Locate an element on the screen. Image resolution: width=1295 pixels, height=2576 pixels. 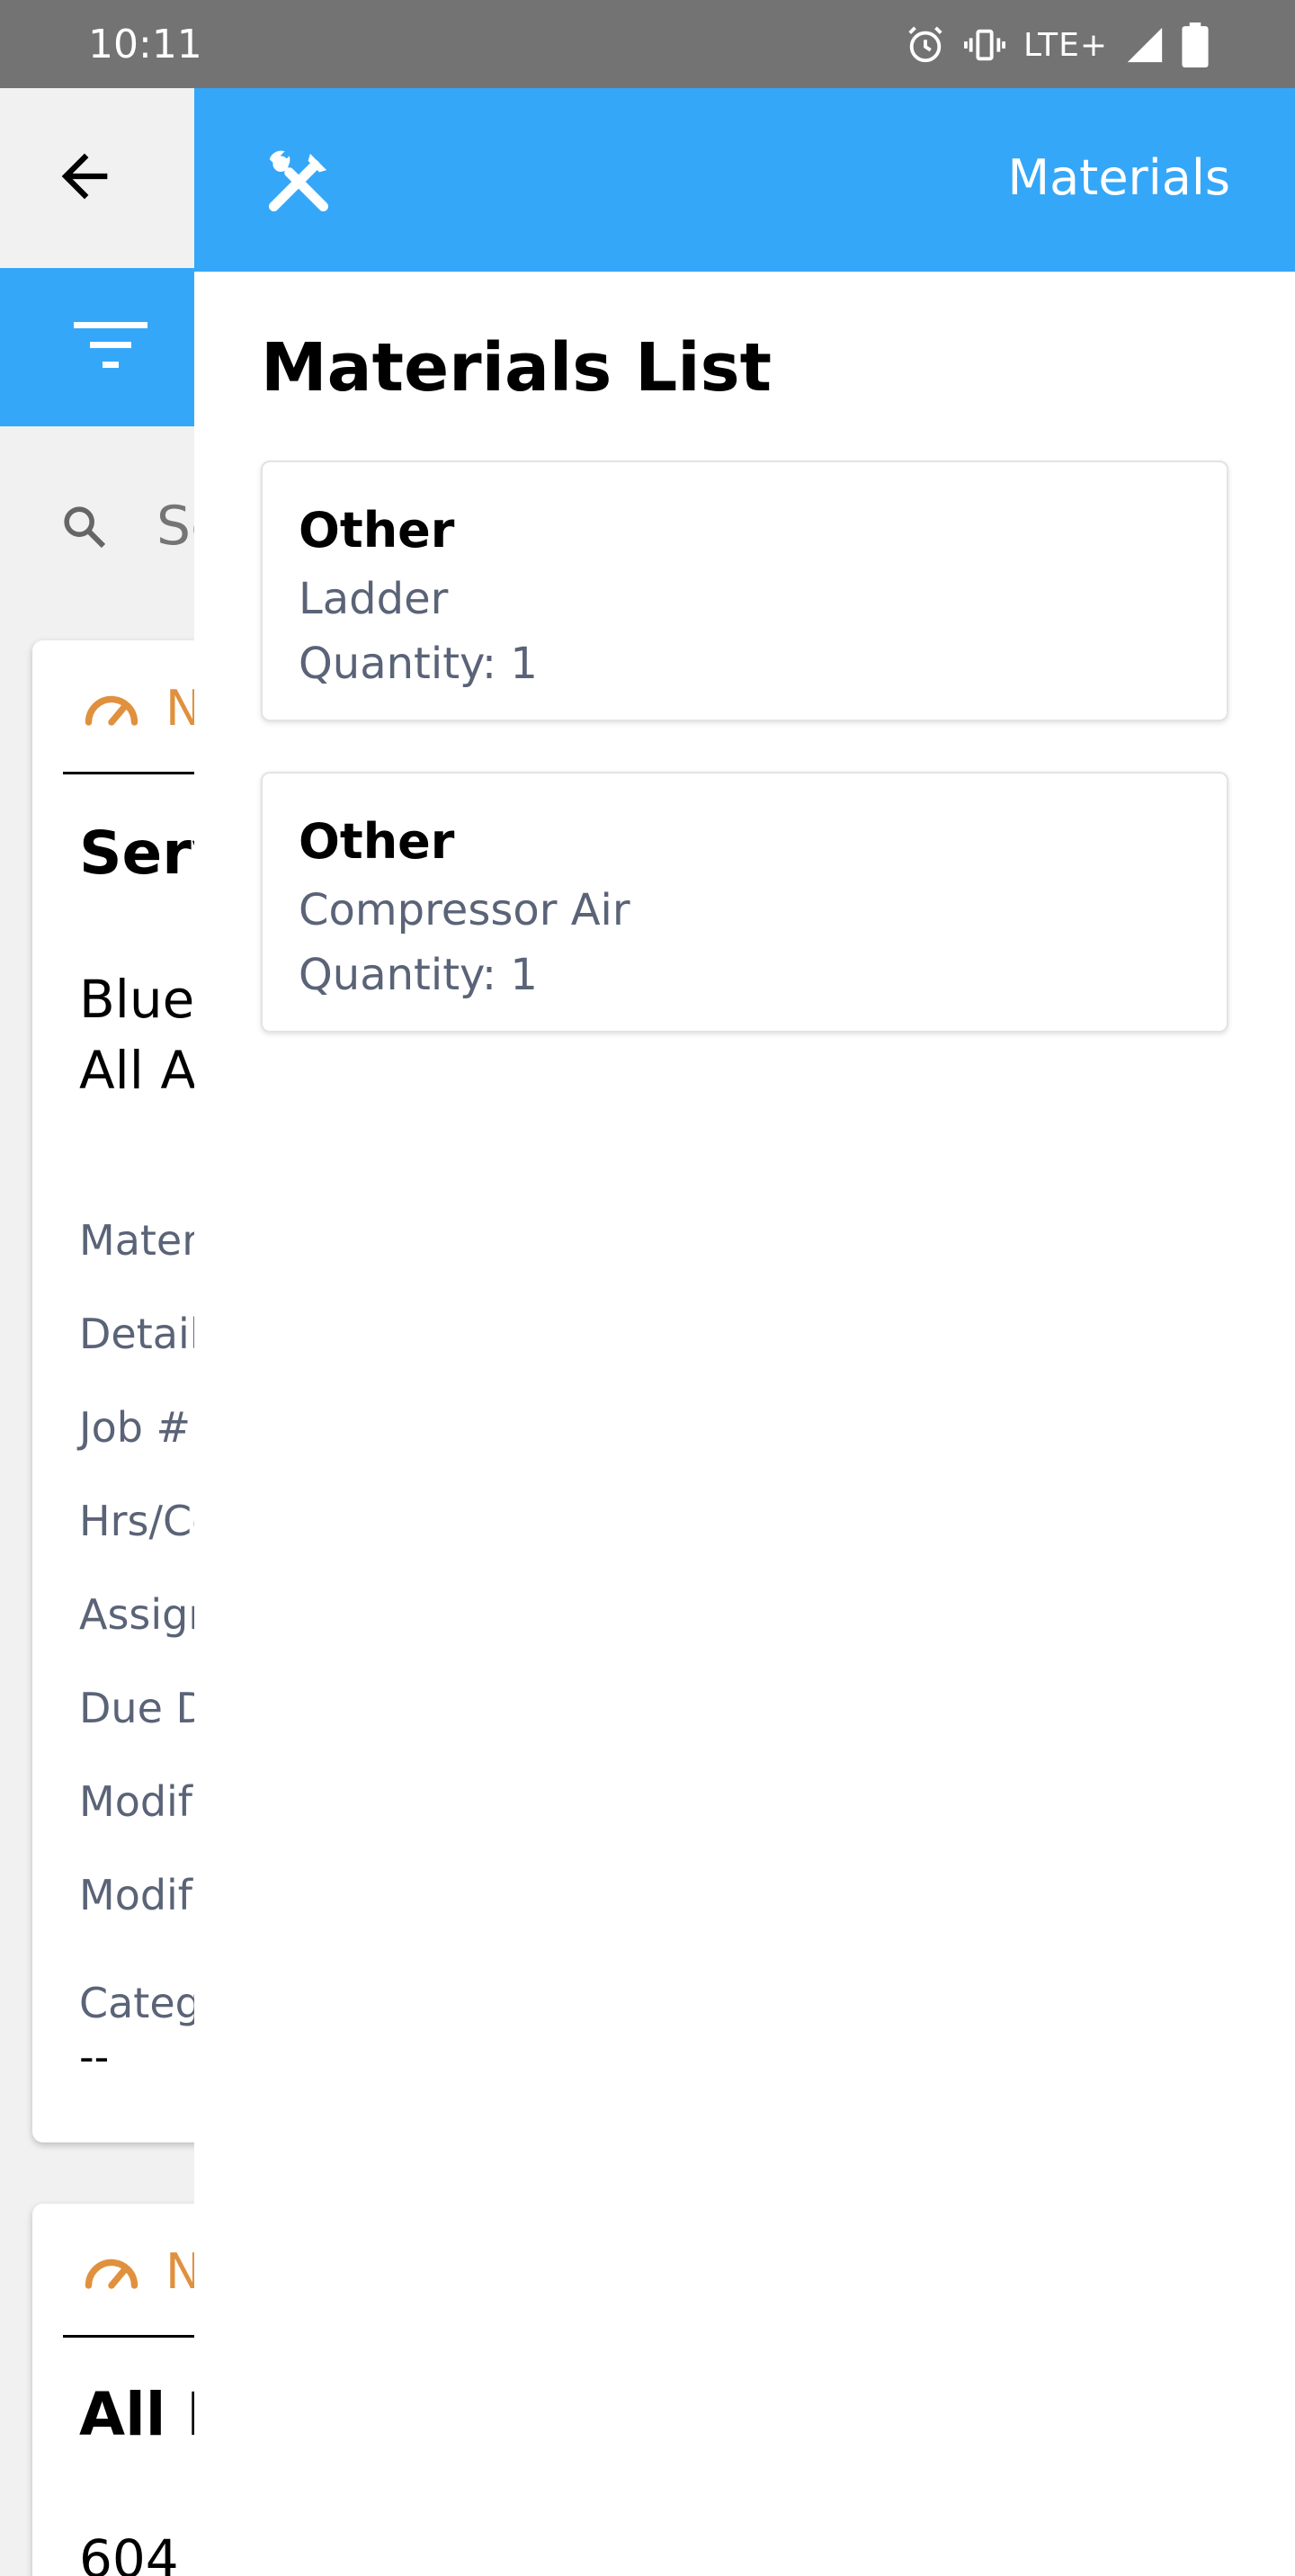
drawer-title: Materials is located at coordinates (1118, 177).